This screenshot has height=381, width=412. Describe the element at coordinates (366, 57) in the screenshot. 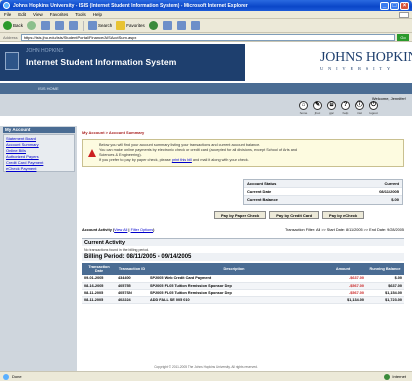

I see `university-wordmark: JOHNS HOPKINS` at that location.